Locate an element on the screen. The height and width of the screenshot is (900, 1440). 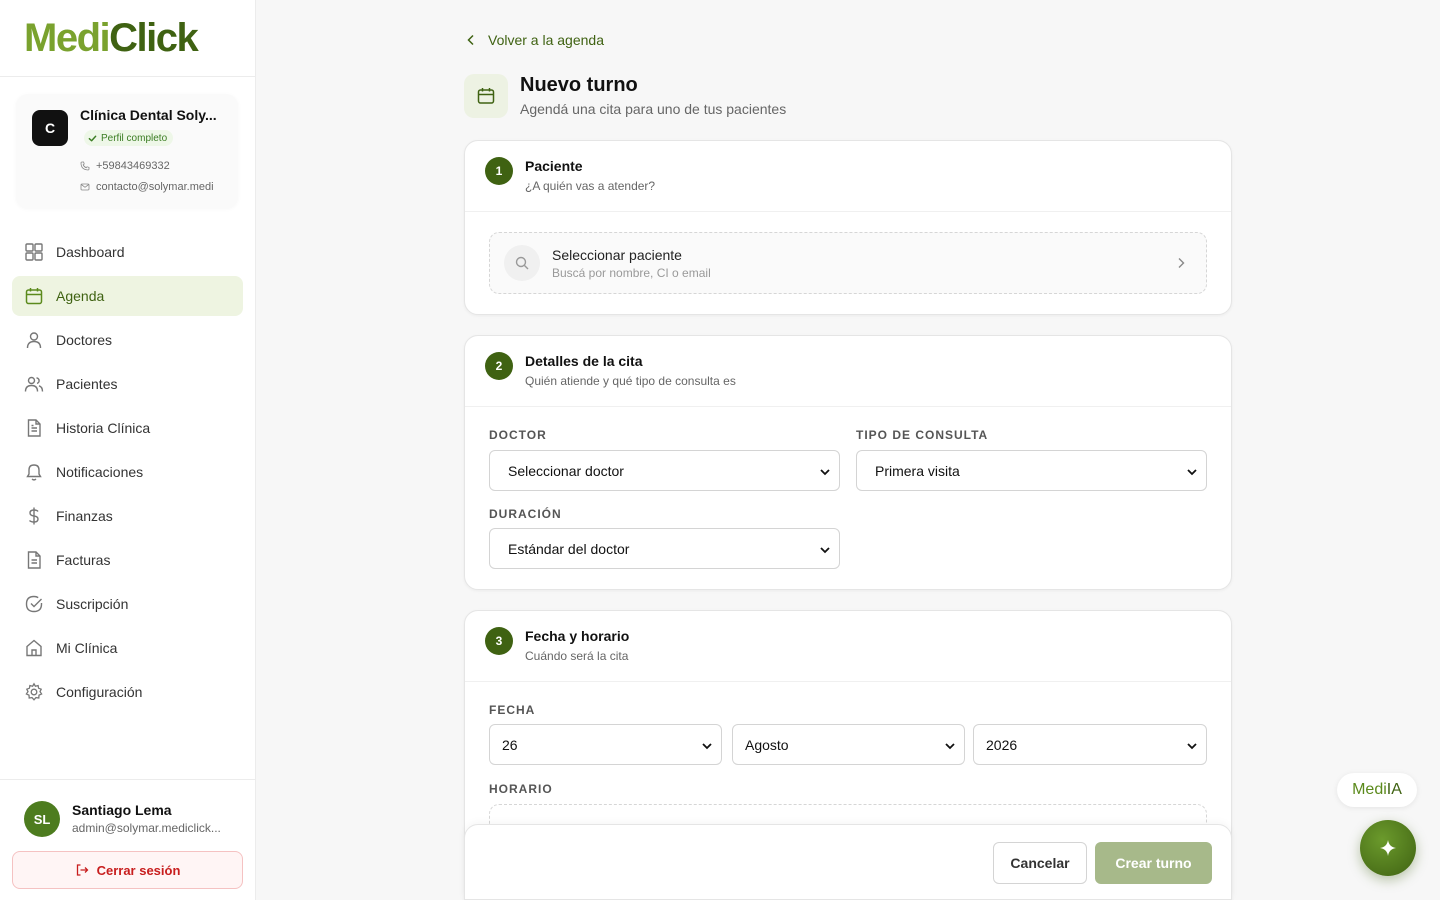
nav-item-finanzas: Finanzas is located at coordinates (127, 516).